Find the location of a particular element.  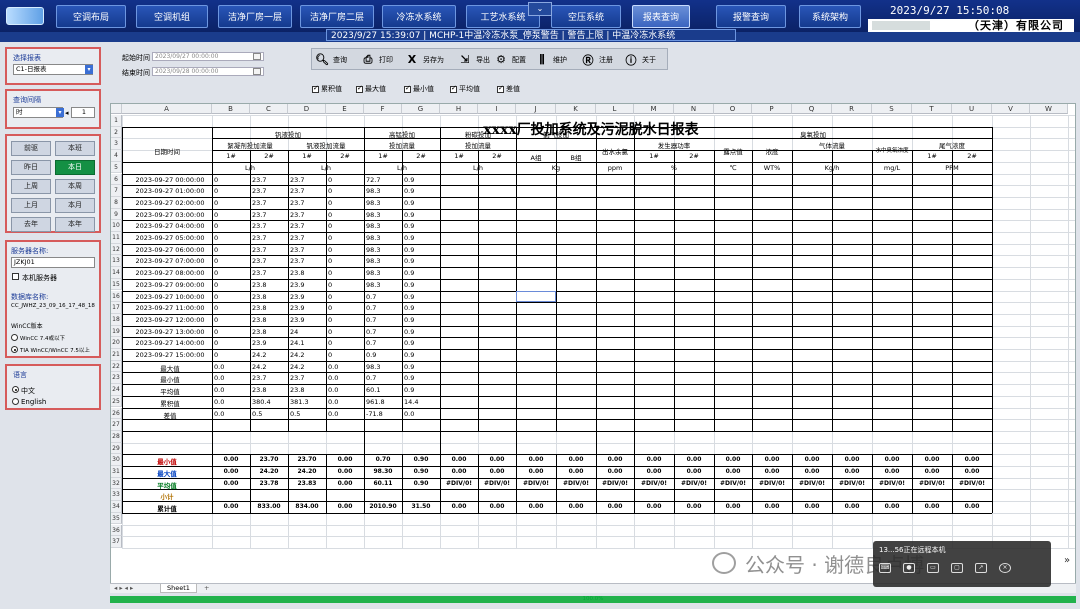

quick-range-button-8: 去年 is located at coordinates (31, 224).